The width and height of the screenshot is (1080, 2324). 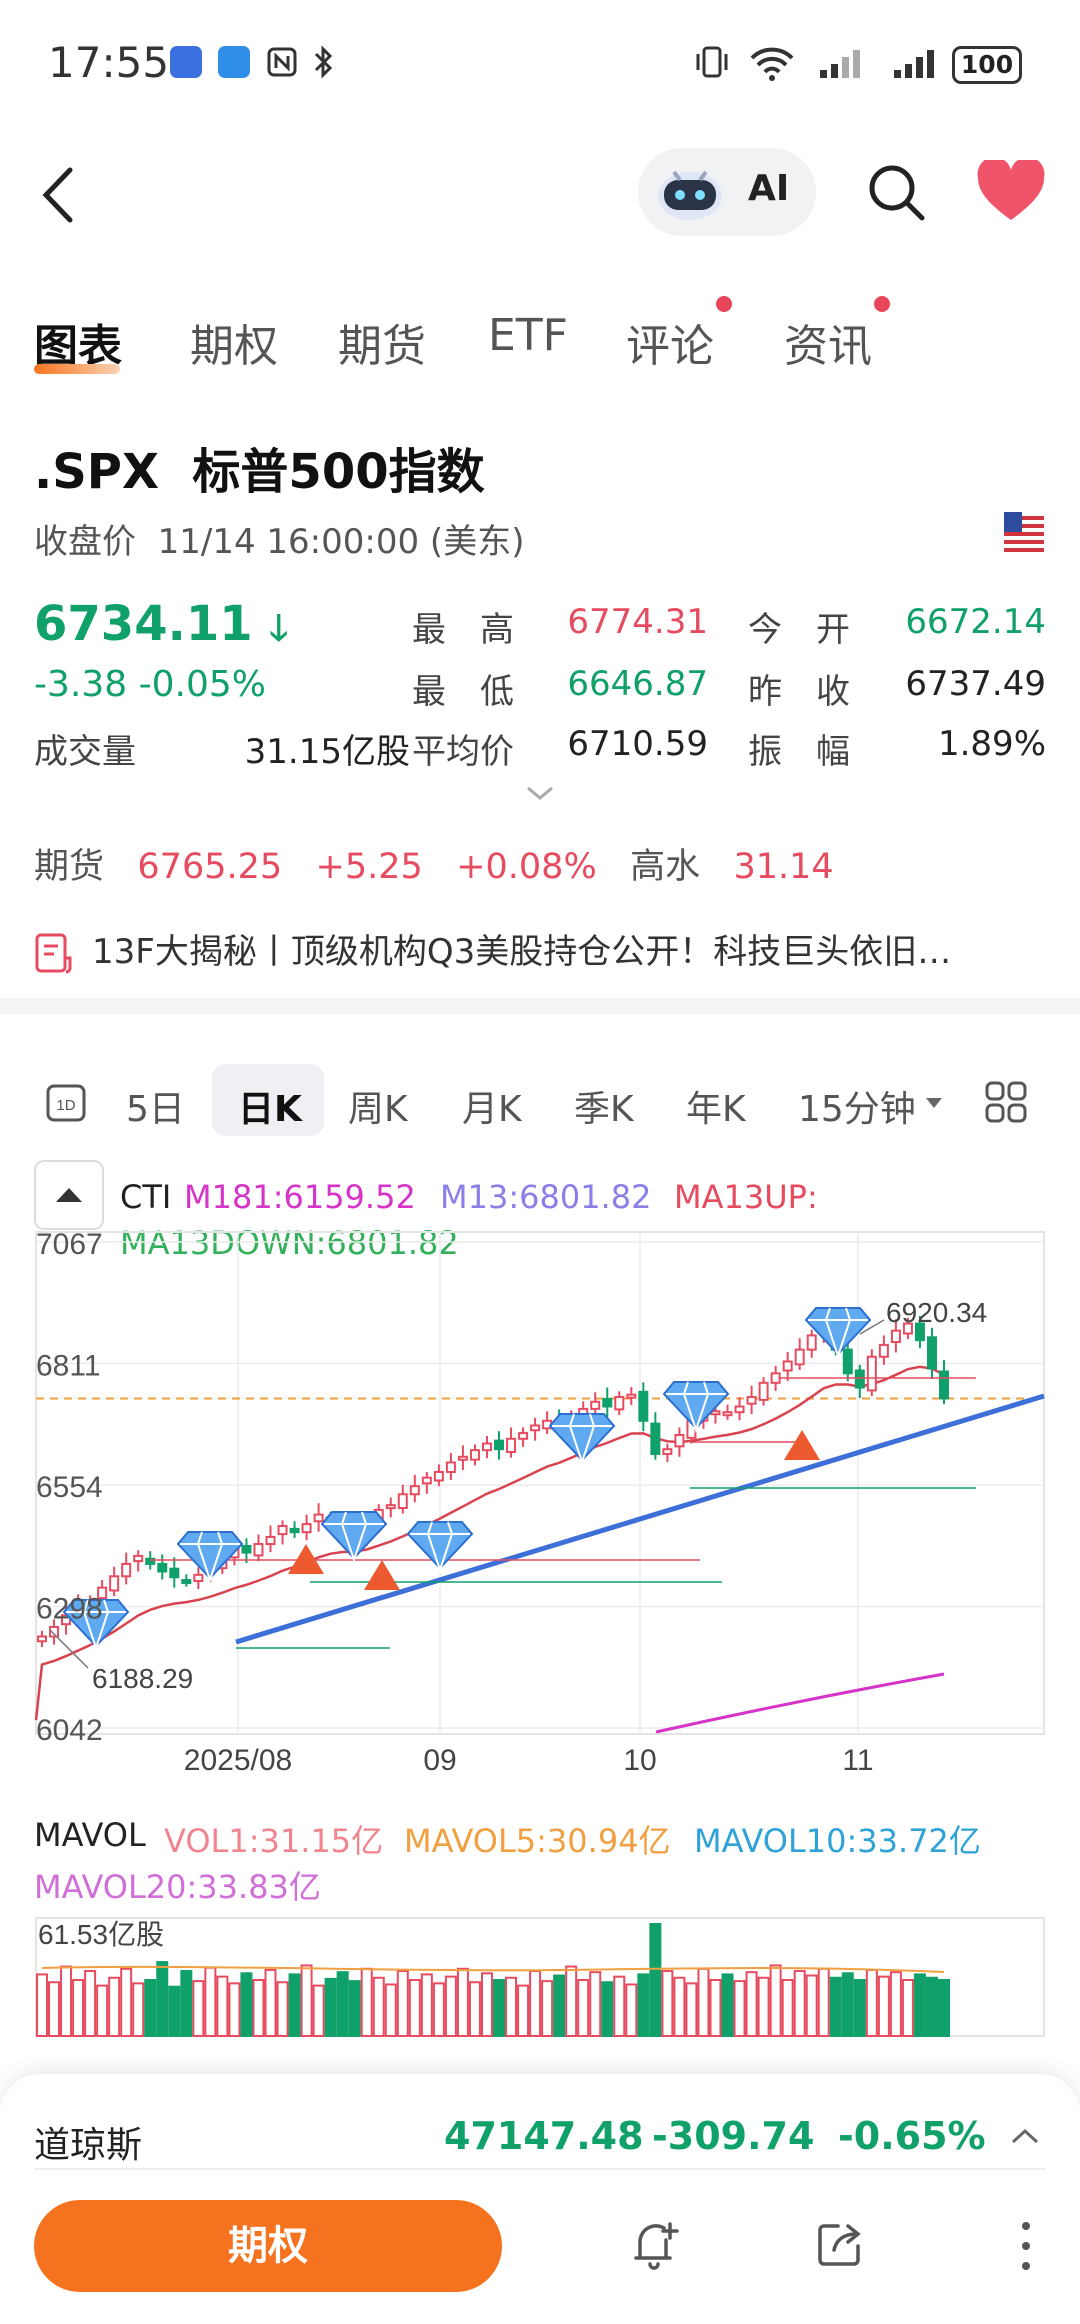 What do you see at coordinates (799, 752) in the screenshot?
I see `amplitude-label: 振 幅` at bounding box center [799, 752].